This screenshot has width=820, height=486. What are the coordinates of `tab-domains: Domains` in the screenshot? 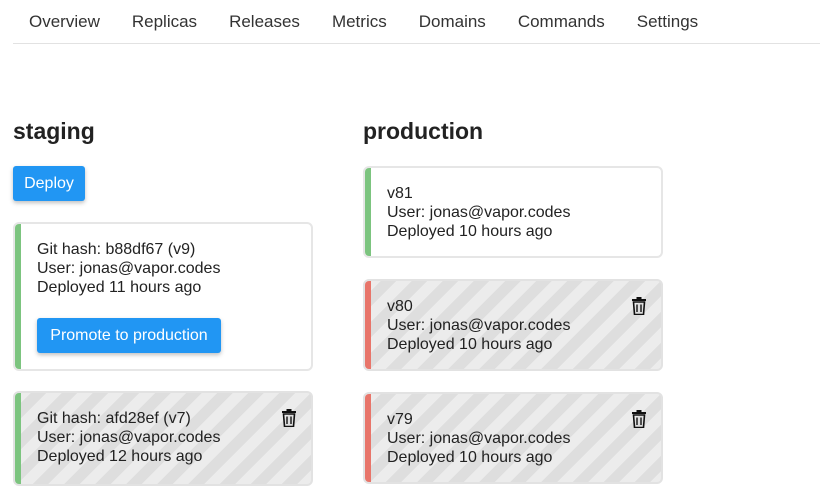 It's located at (452, 22).